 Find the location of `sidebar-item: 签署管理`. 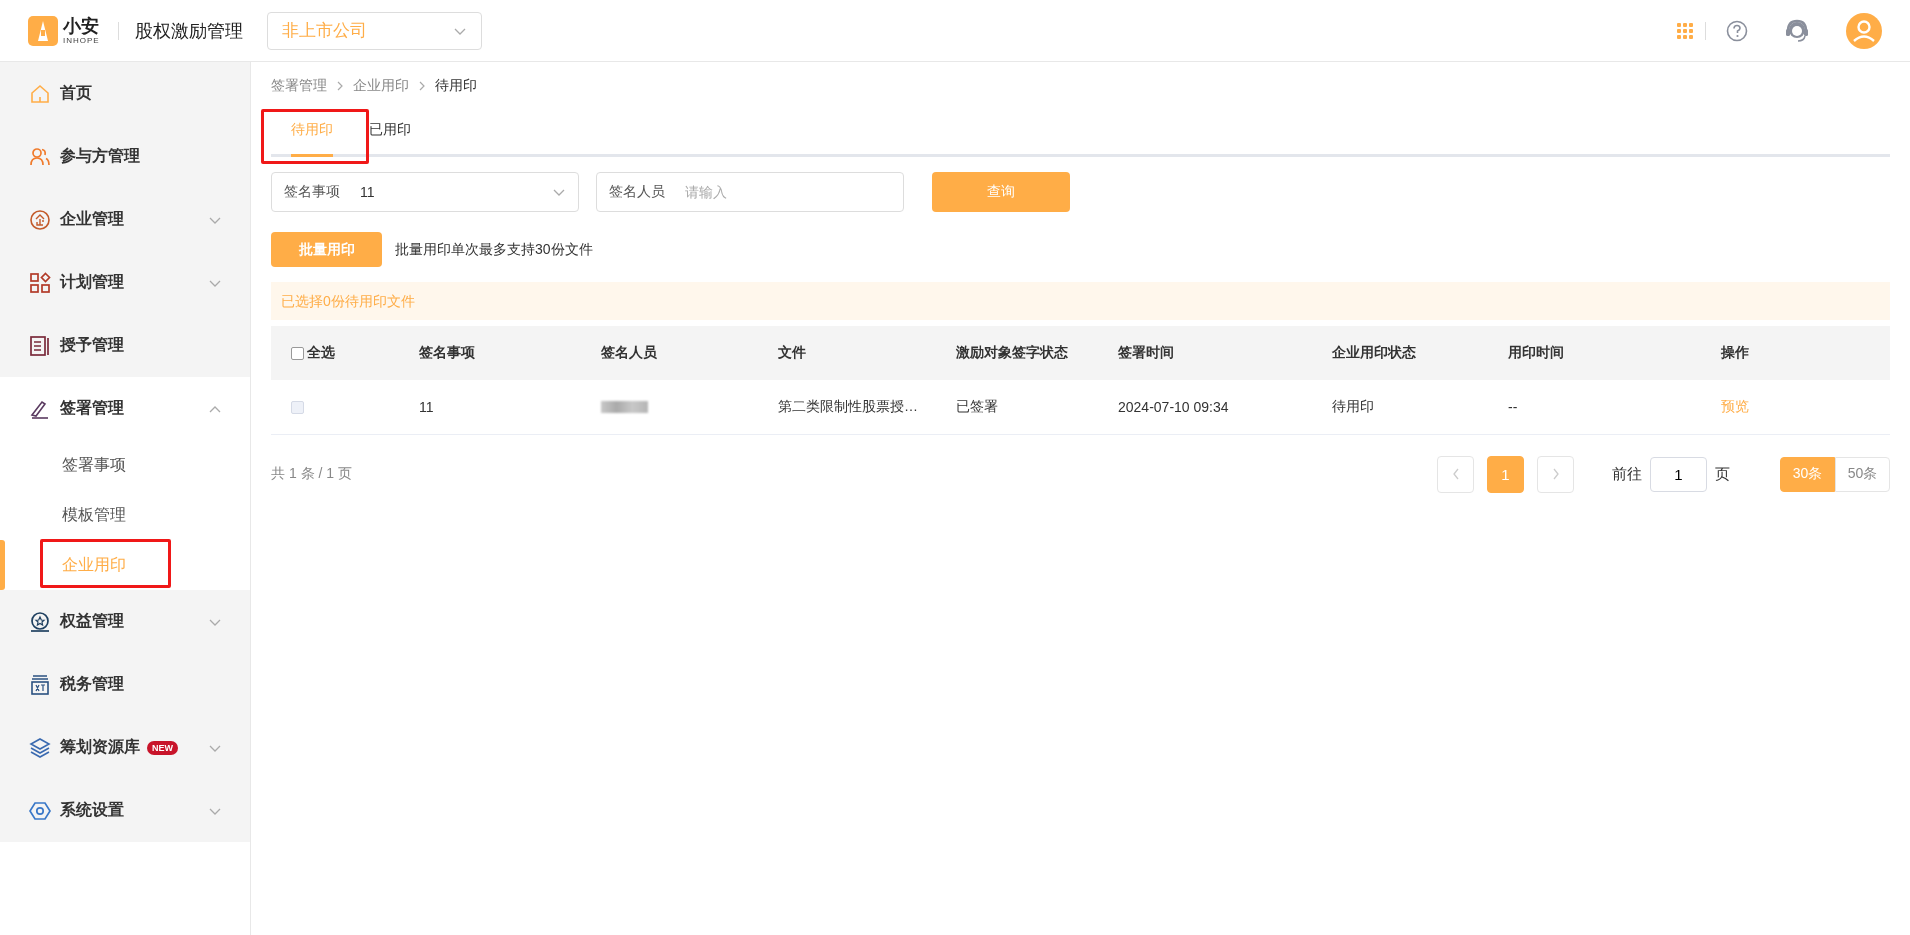

sidebar-item: 签署管理 is located at coordinates (125, 408).